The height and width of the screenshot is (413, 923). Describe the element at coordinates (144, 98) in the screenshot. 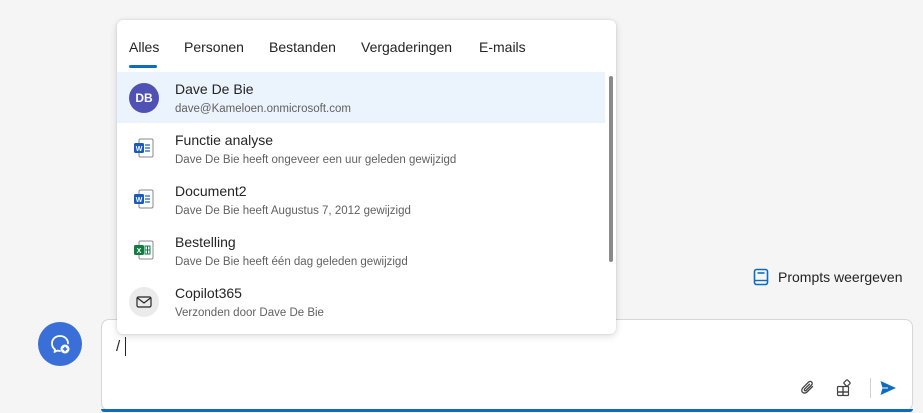

I see `avatar: DB` at that location.